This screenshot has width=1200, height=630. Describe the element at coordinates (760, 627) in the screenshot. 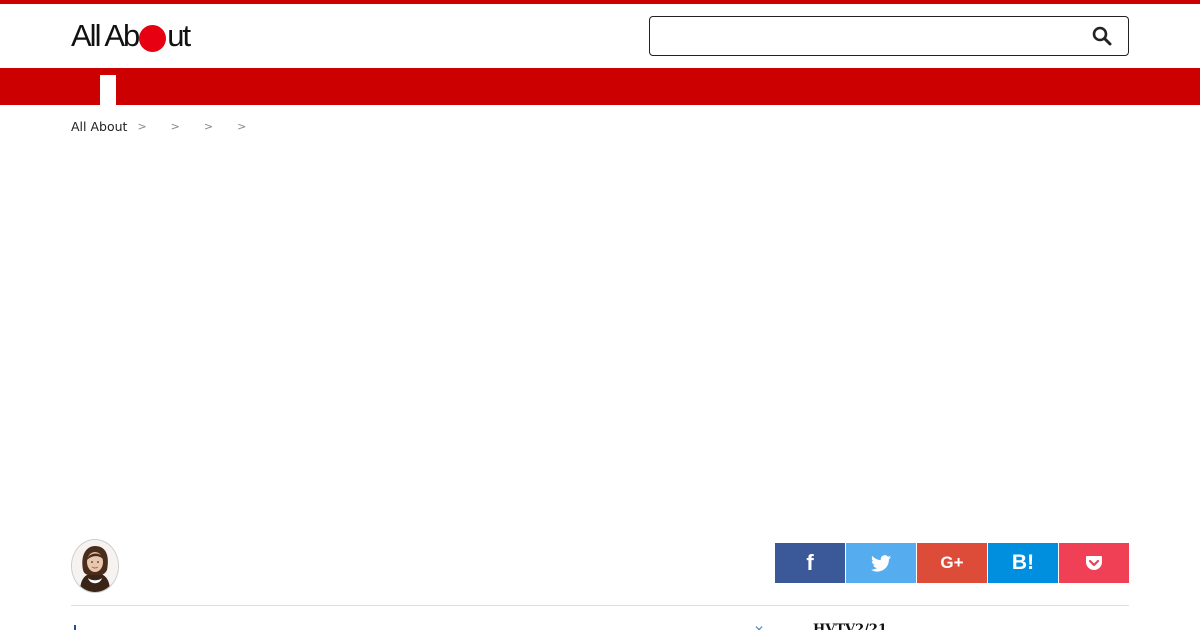

I see `close-icon: ✕` at that location.